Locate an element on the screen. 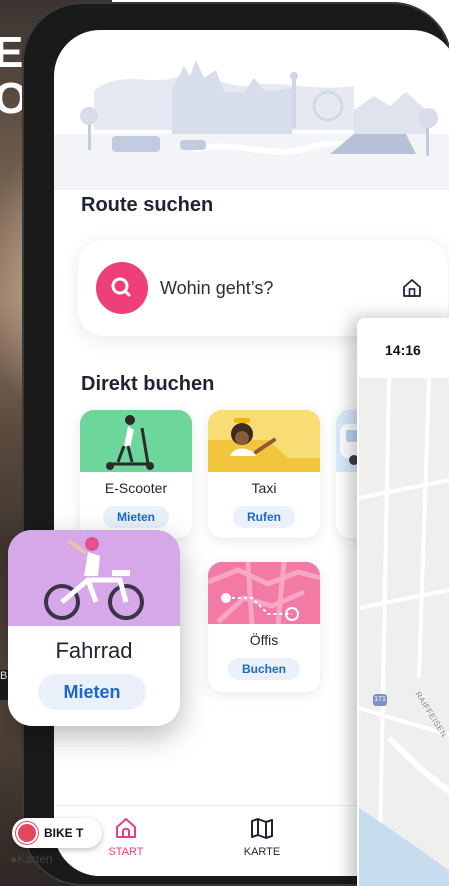 This screenshot has width=449, height=886. bike-station-pin-icon is located at coordinates (27, 833).